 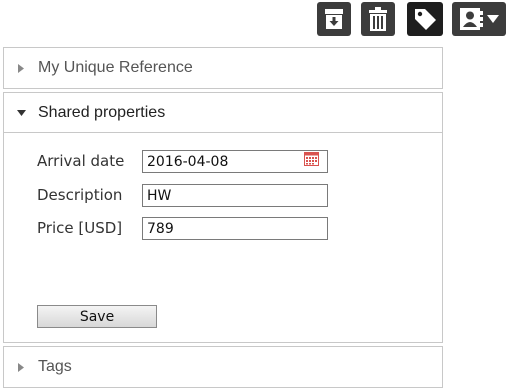 I want to click on description-input, so click(x=235, y=195).